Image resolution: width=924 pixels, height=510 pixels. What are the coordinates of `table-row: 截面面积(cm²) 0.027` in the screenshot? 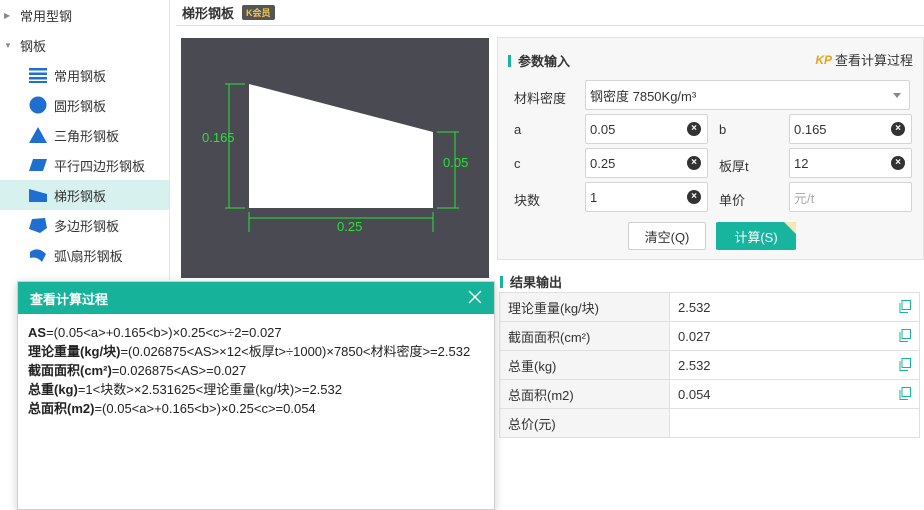 It's located at (709, 336).